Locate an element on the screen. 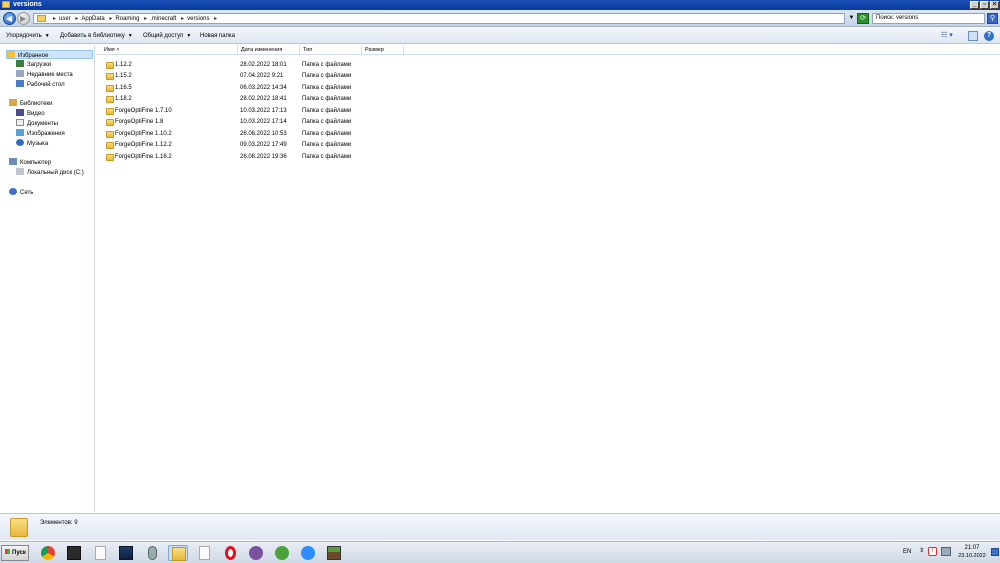 The image size is (1000, 563). breadcrumb-roaming: Roaming is located at coordinates (127, 19).